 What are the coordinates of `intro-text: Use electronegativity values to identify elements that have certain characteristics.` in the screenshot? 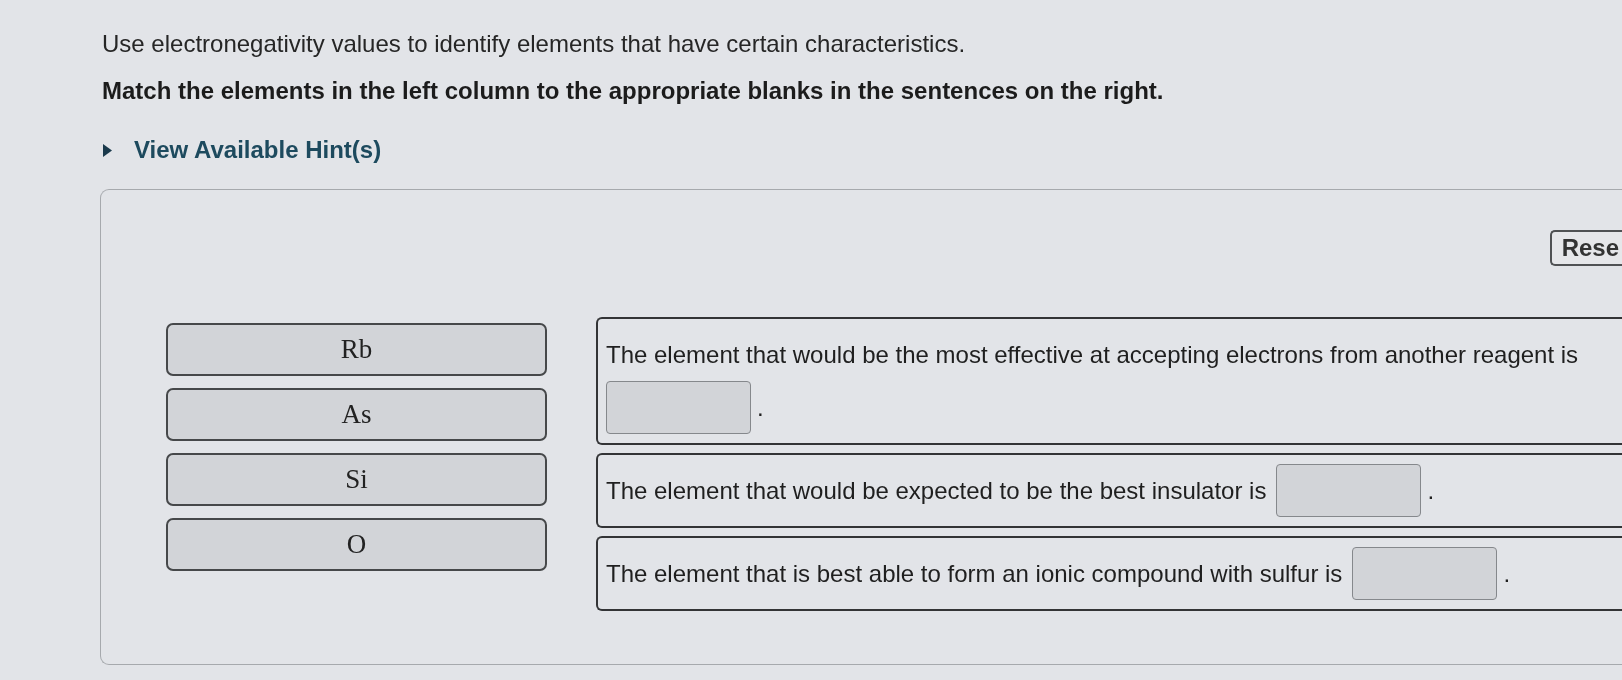 It's located at (534, 44).